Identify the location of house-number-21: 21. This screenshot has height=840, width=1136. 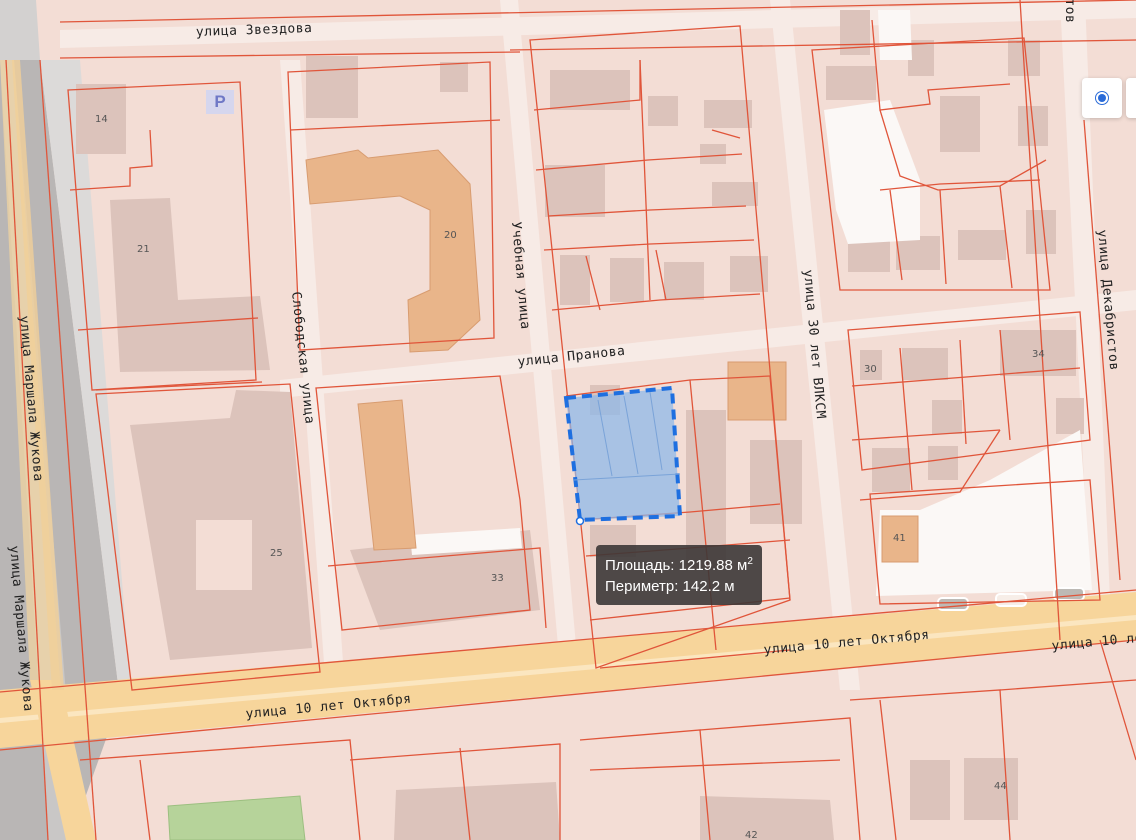
(143, 249).